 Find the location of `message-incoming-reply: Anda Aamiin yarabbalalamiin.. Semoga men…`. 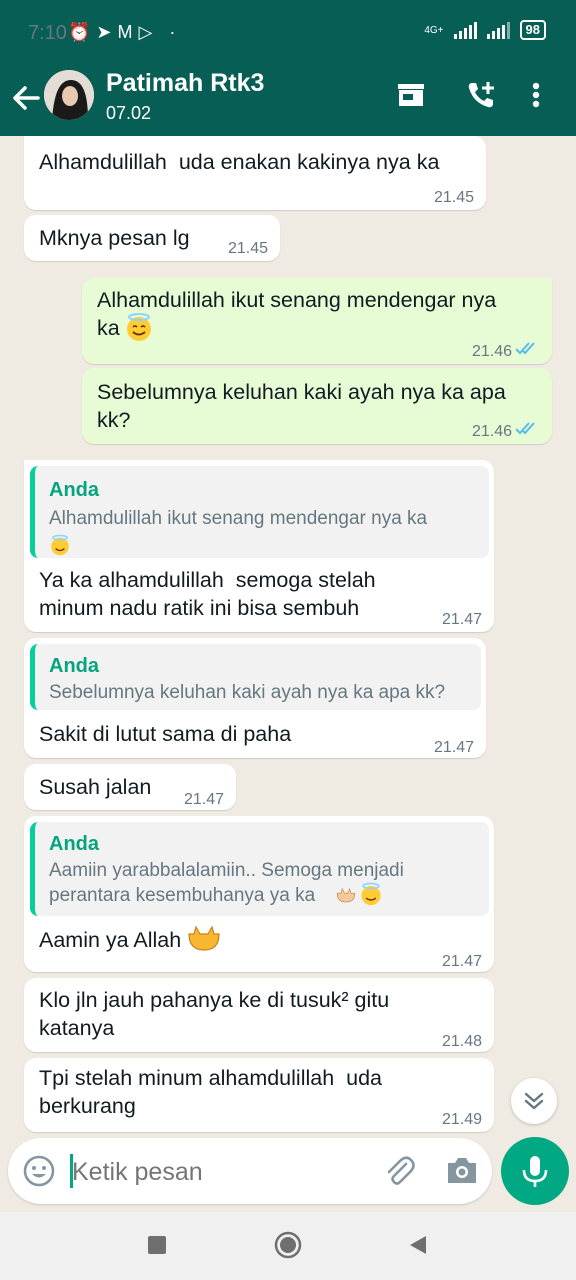

message-incoming-reply: Anda Aamiin yarabbalalamiin.. Semoga men… is located at coordinates (259, 894).